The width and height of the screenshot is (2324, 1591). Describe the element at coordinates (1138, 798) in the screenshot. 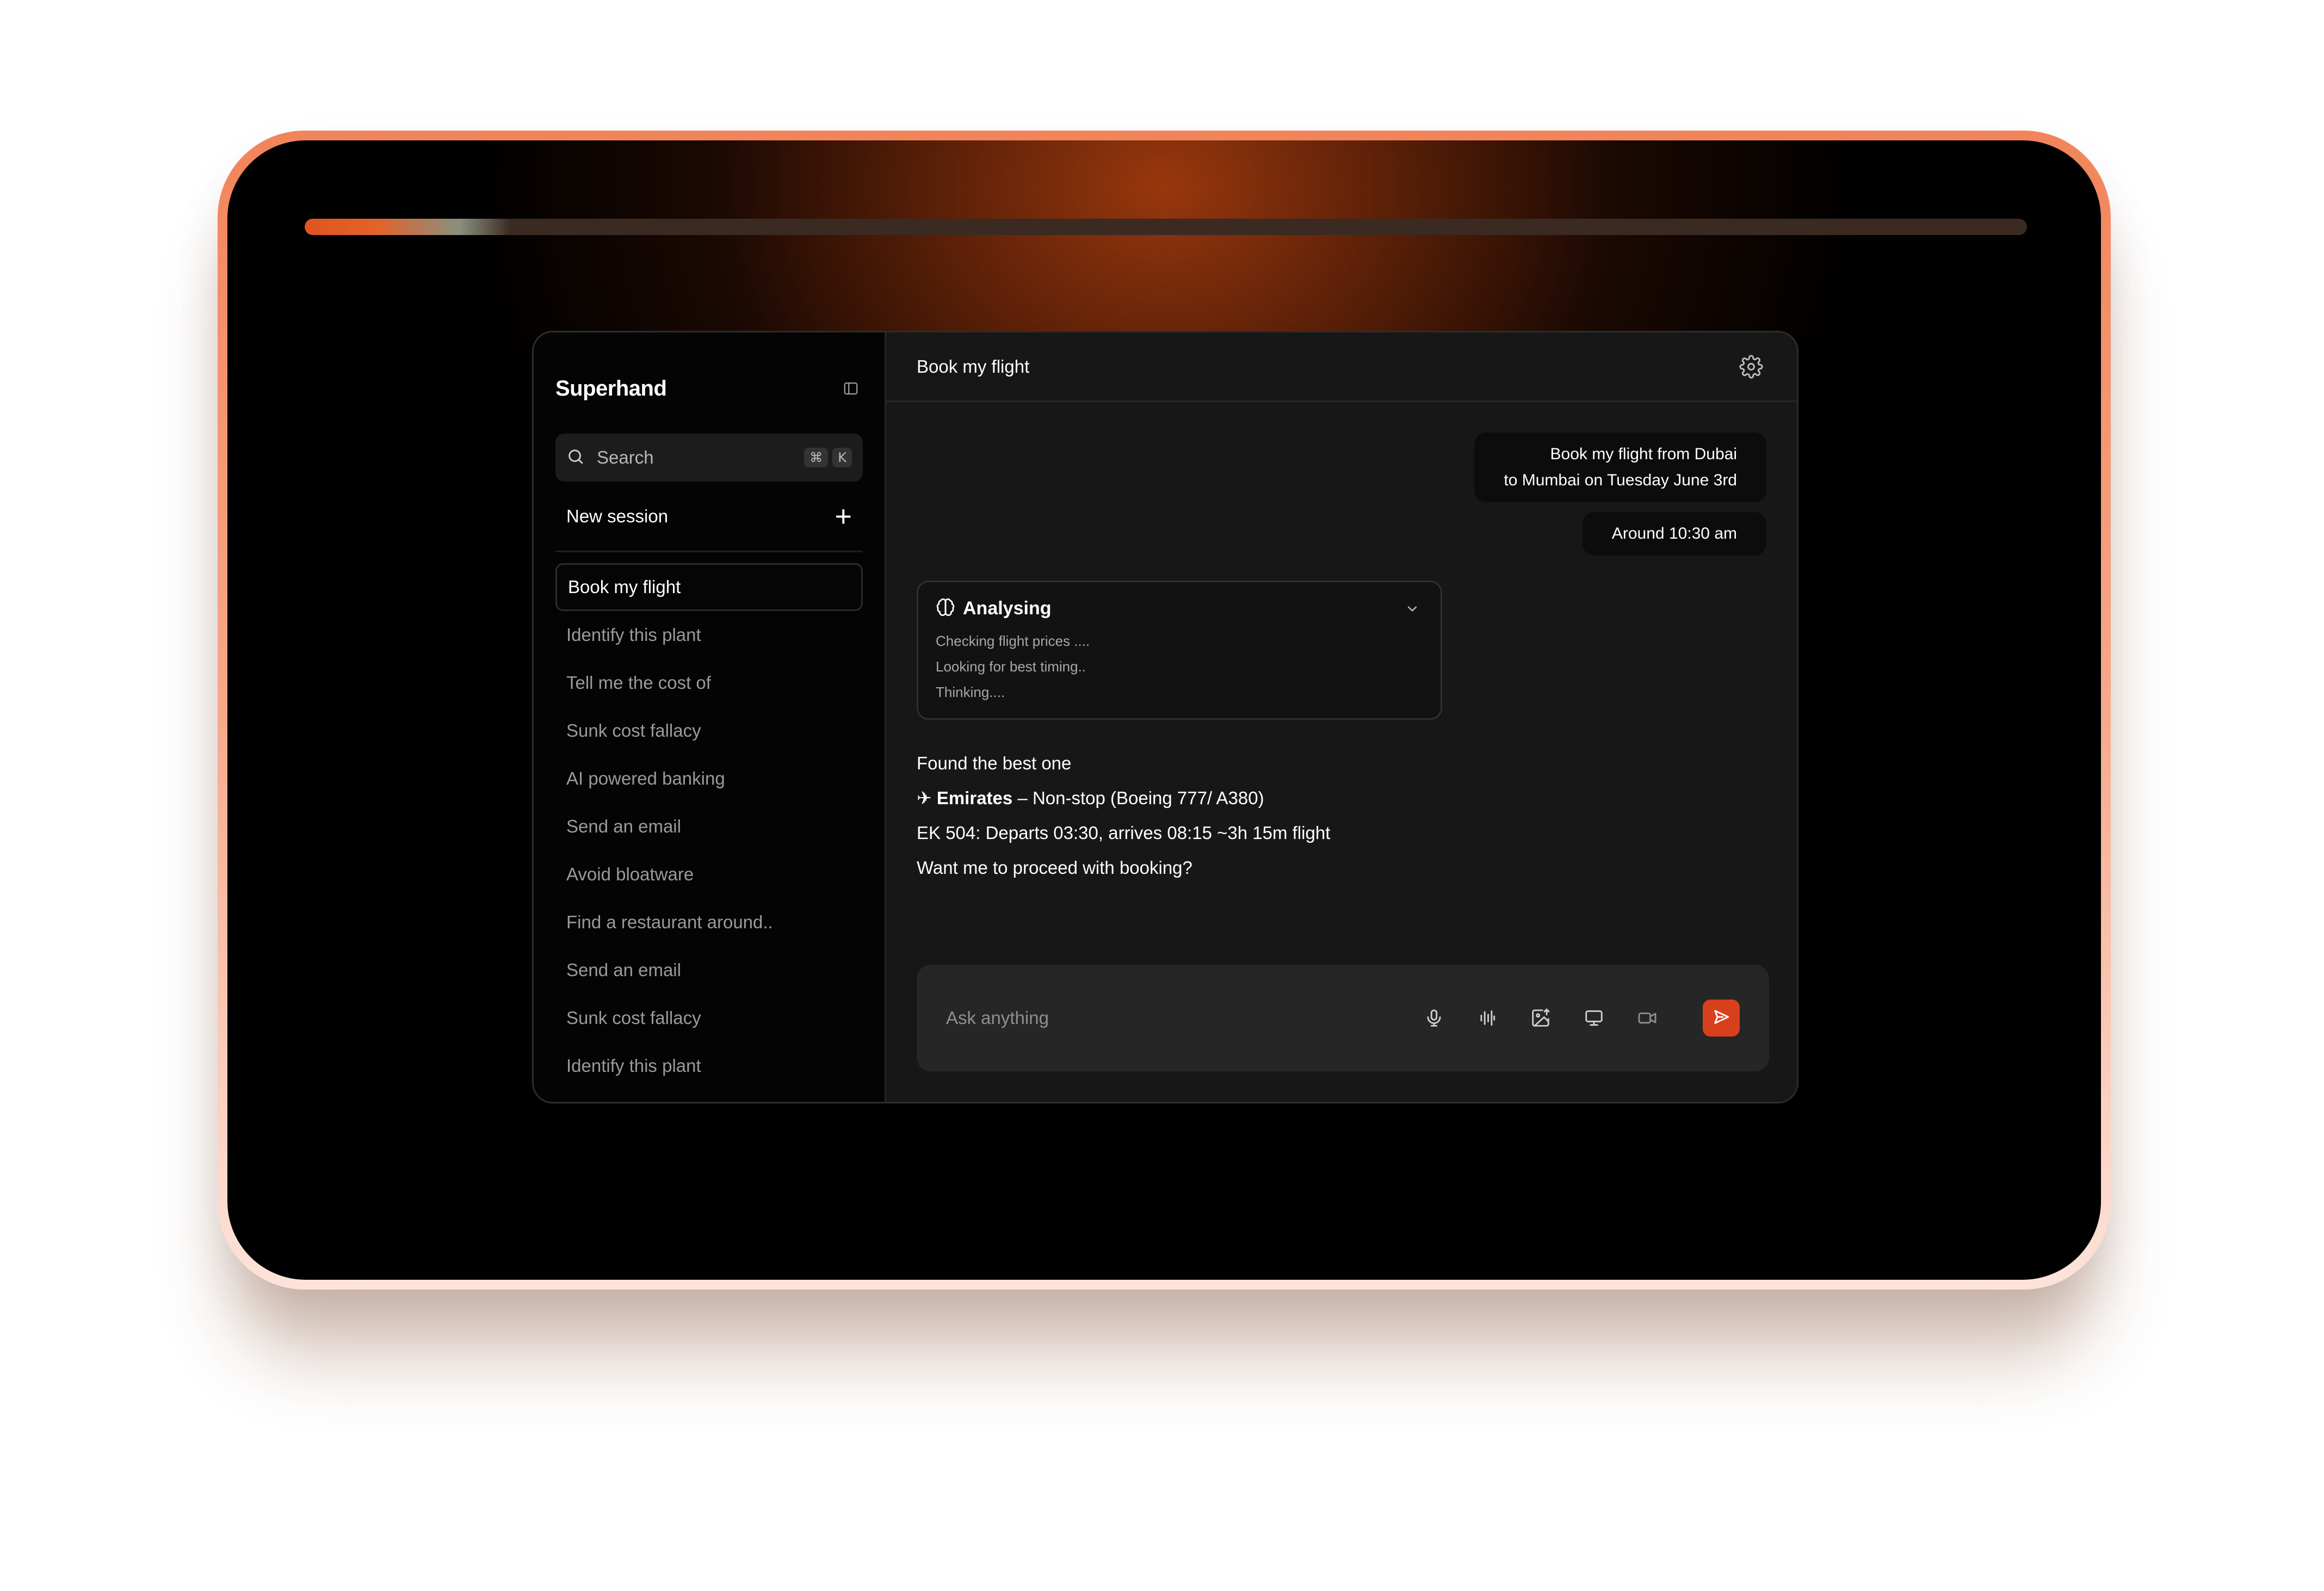

I see `airline-detail: – Non-stop (Boeing 777/ A380)` at that location.